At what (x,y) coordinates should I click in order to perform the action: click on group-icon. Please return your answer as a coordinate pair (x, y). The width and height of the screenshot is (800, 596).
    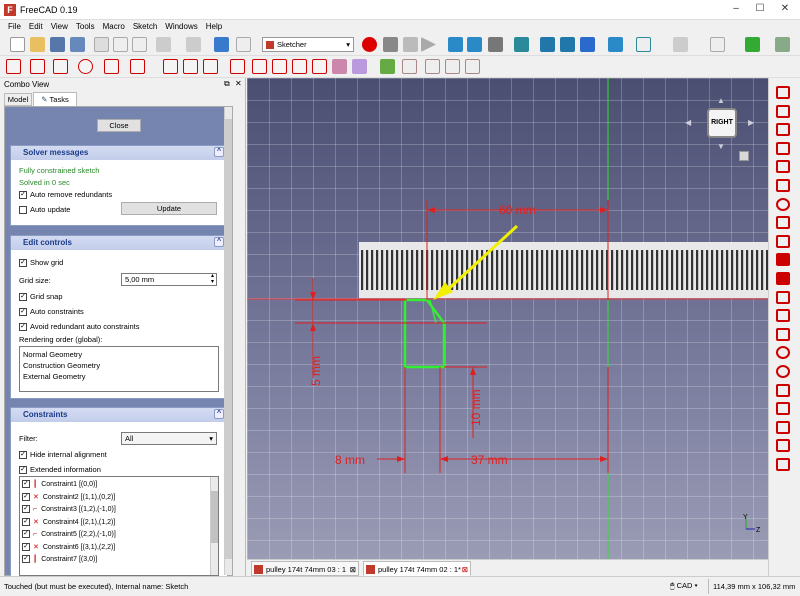
    Looking at the image, I should click on (782, 44).